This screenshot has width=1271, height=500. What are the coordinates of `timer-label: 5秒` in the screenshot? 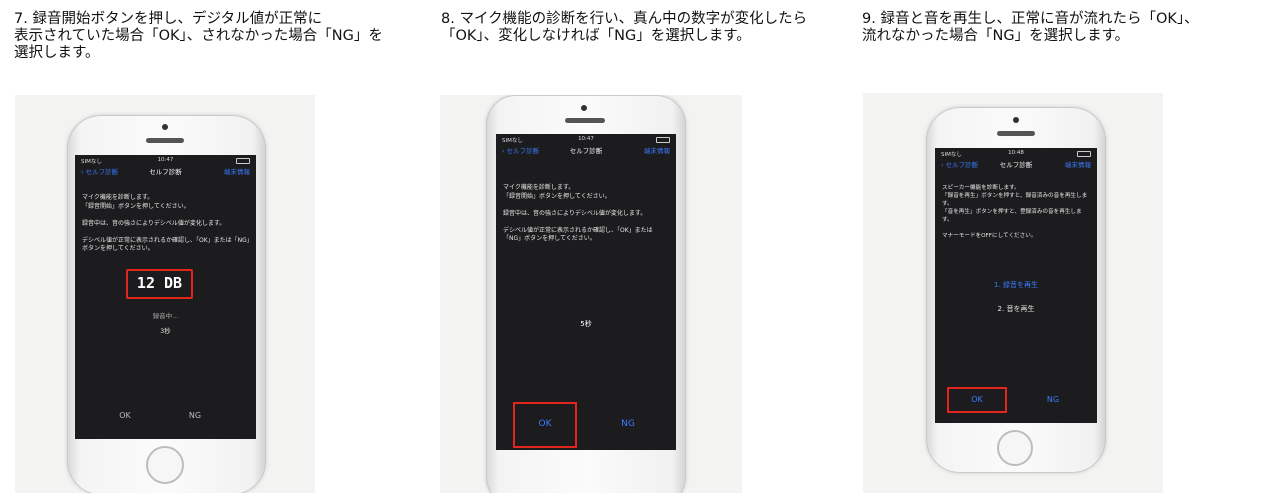 It's located at (586, 324).